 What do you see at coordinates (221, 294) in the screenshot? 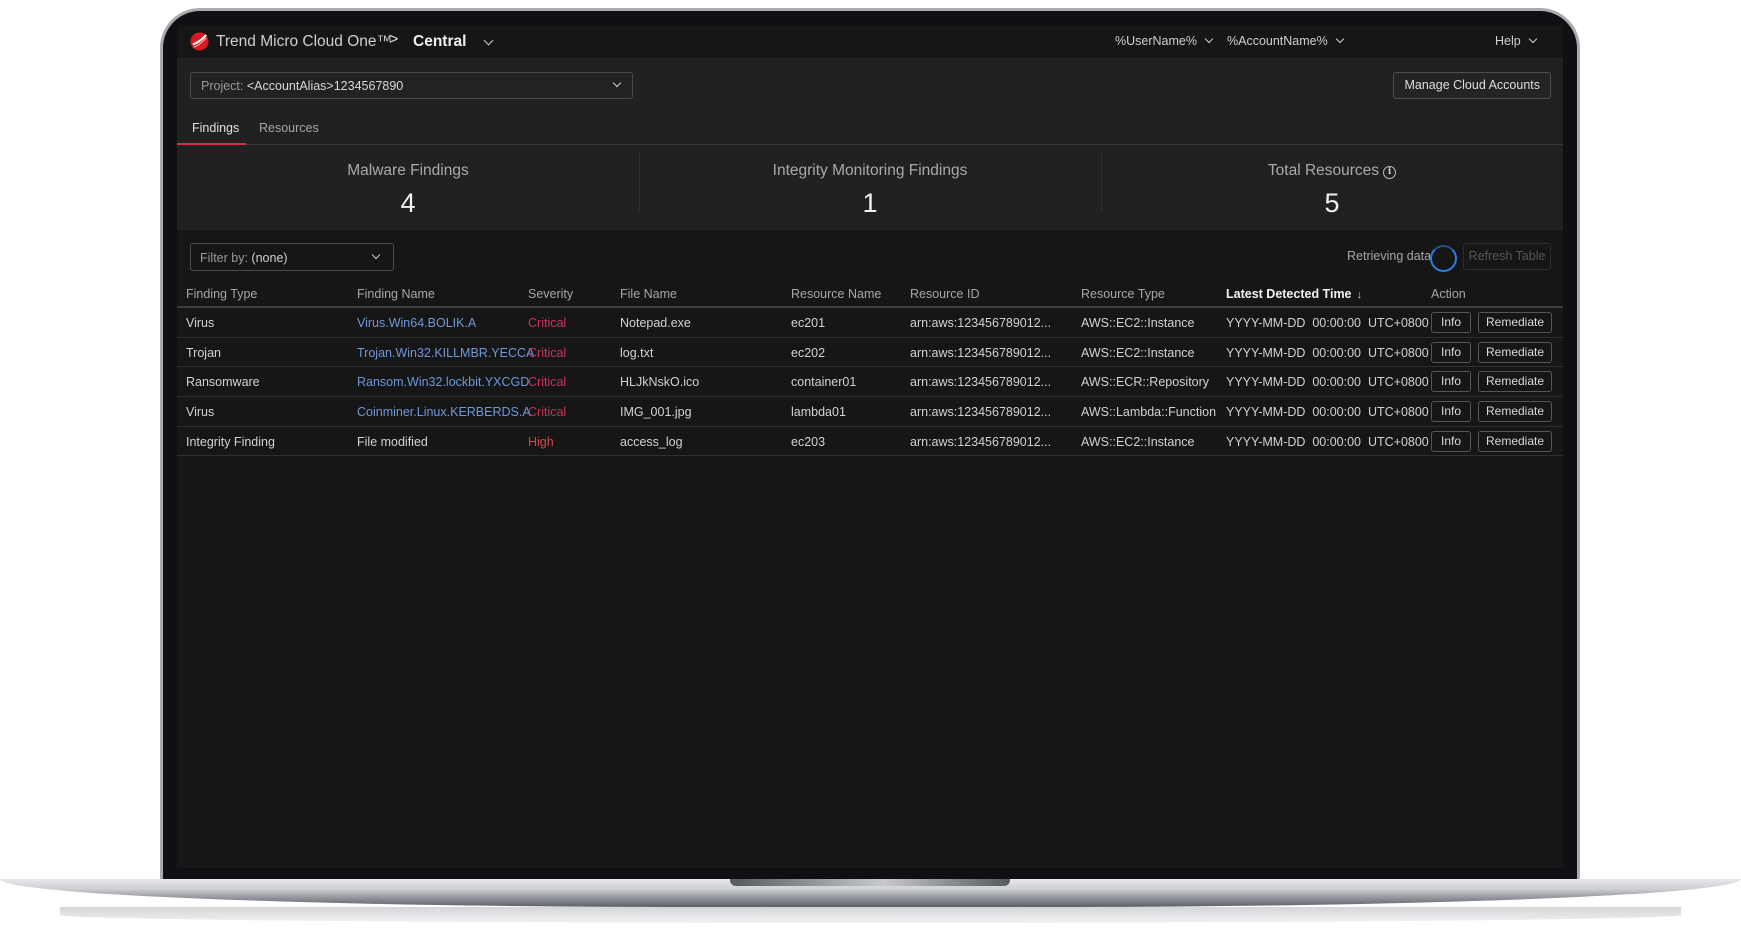
I see `col-finding-type: Finding Type` at bounding box center [221, 294].